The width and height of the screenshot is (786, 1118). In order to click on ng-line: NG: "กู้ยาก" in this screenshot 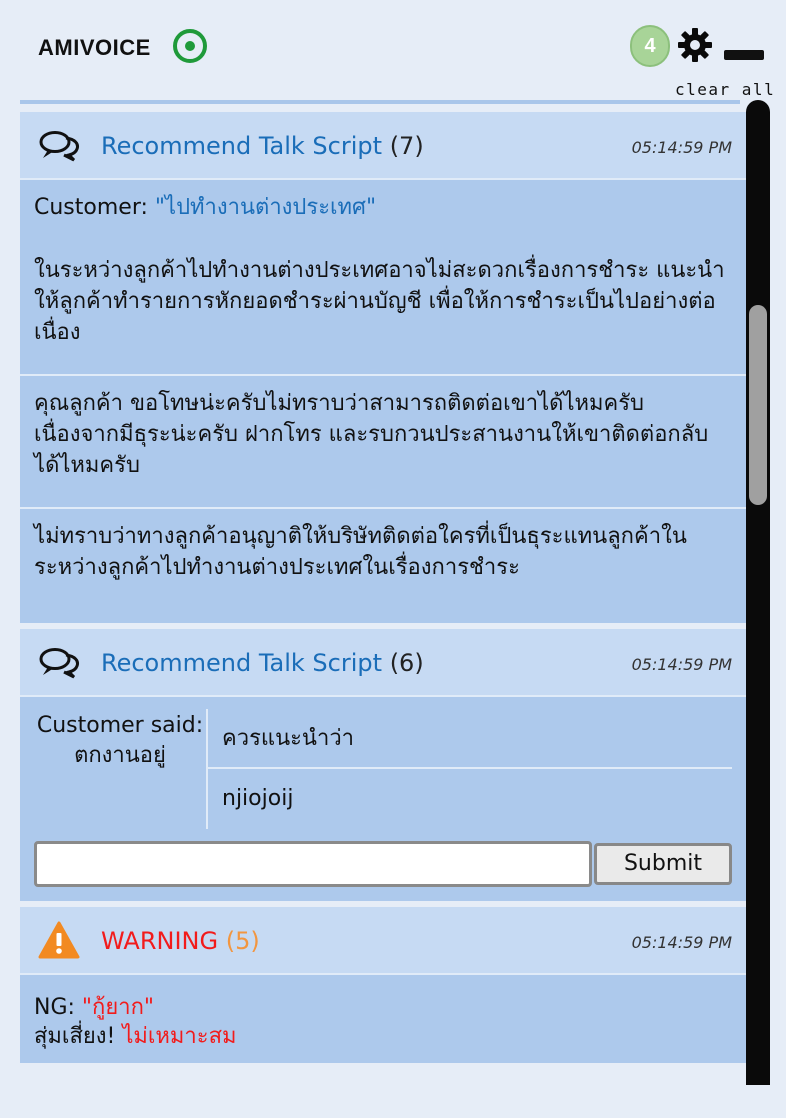, I will do `click(383, 1007)`.